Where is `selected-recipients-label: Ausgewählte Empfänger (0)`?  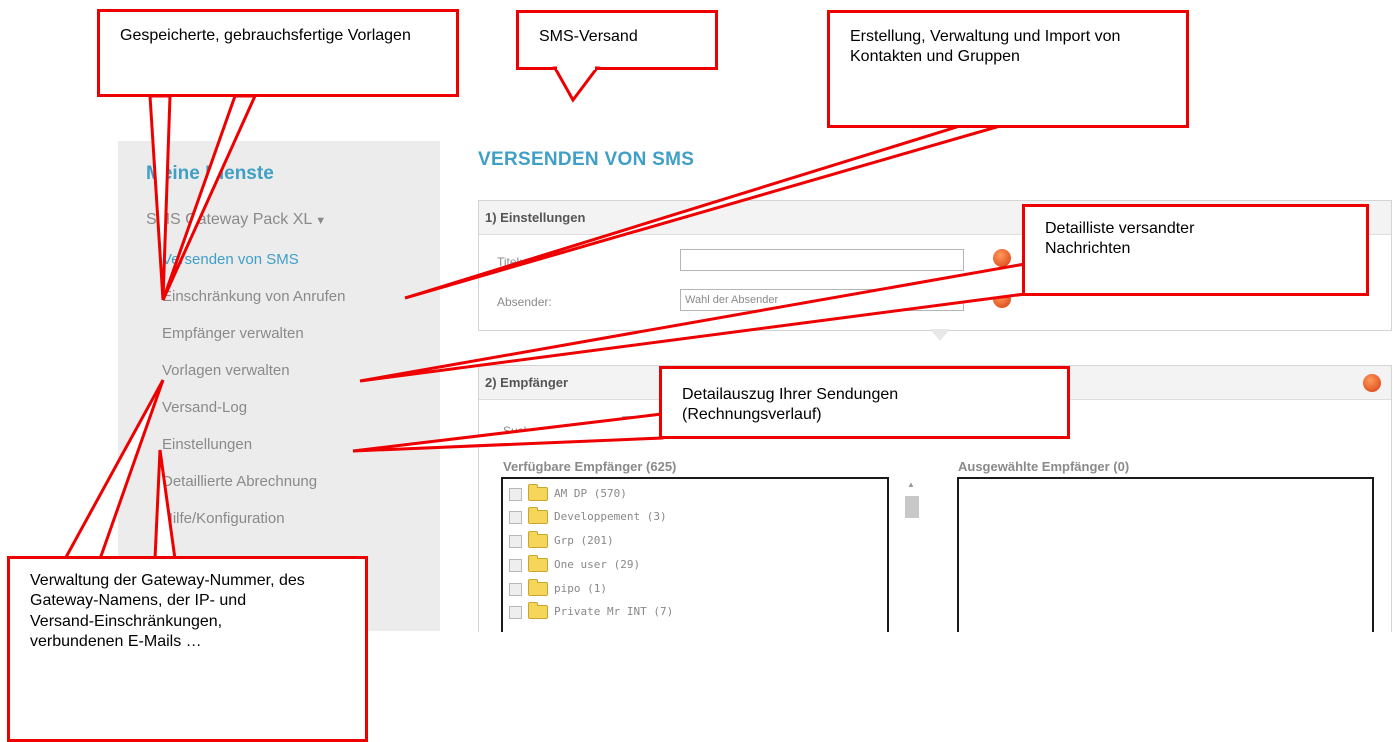 selected-recipients-label: Ausgewählte Empfänger (0) is located at coordinates (1044, 466).